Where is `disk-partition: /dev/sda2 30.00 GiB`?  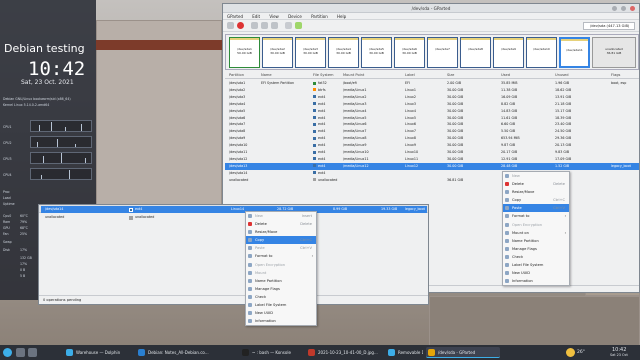
disk-partition: /dev/sda2 30.00 GiB is located at coordinates (277, 52).